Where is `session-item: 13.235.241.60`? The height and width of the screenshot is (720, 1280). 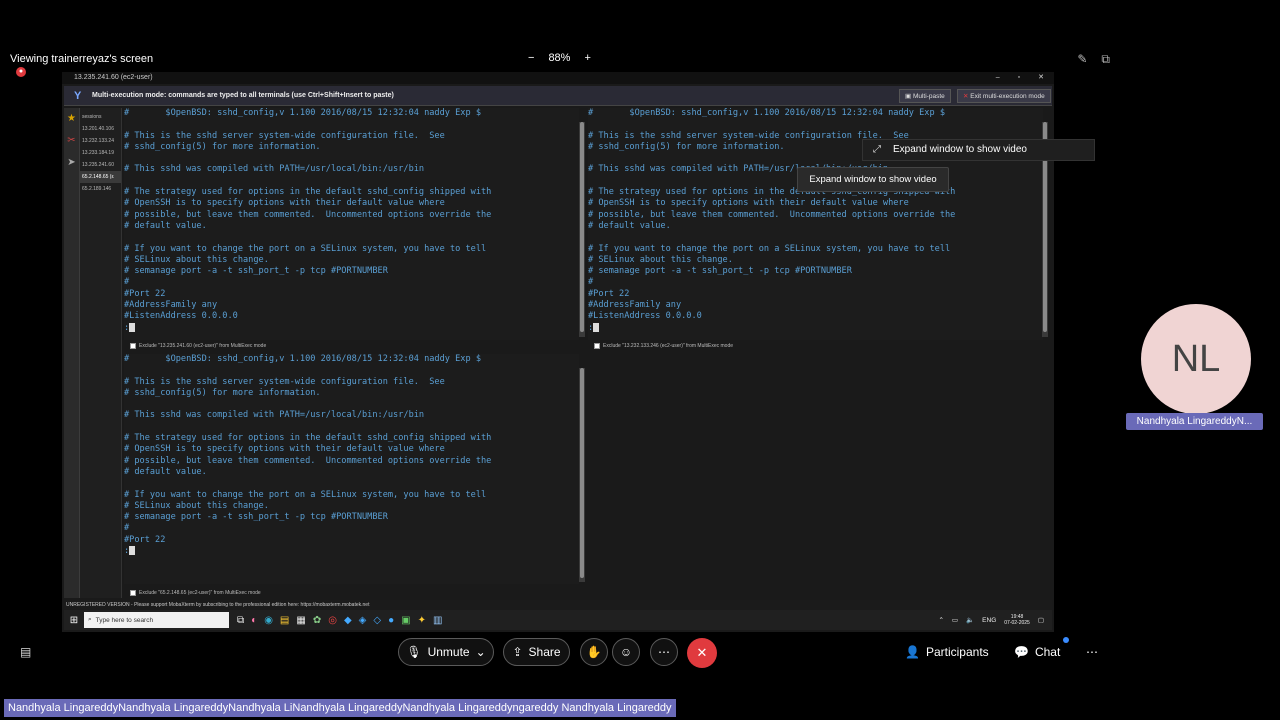
session-item: 13.235.241.60 is located at coordinates (100, 165).